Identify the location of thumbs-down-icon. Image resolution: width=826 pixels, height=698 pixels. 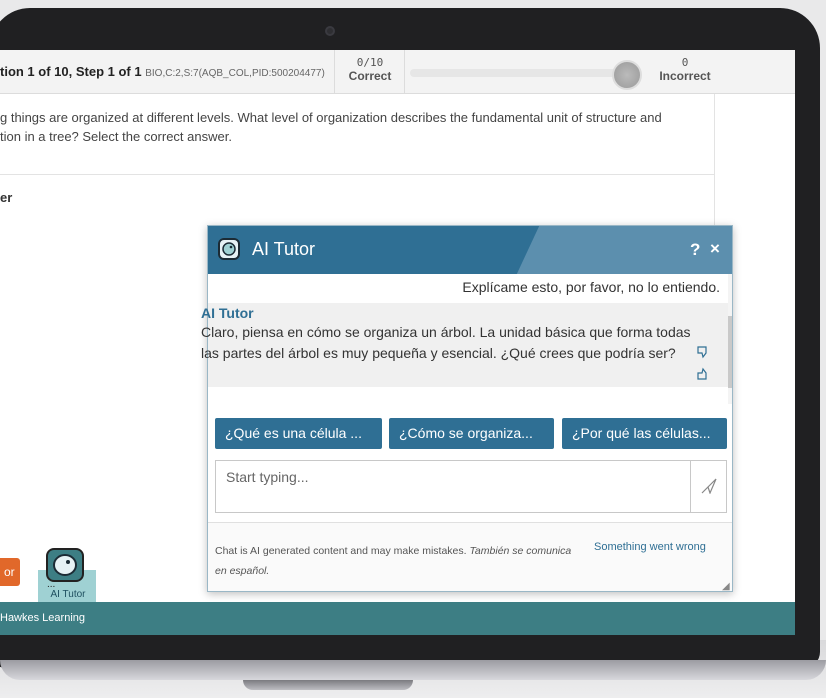
(703, 353).